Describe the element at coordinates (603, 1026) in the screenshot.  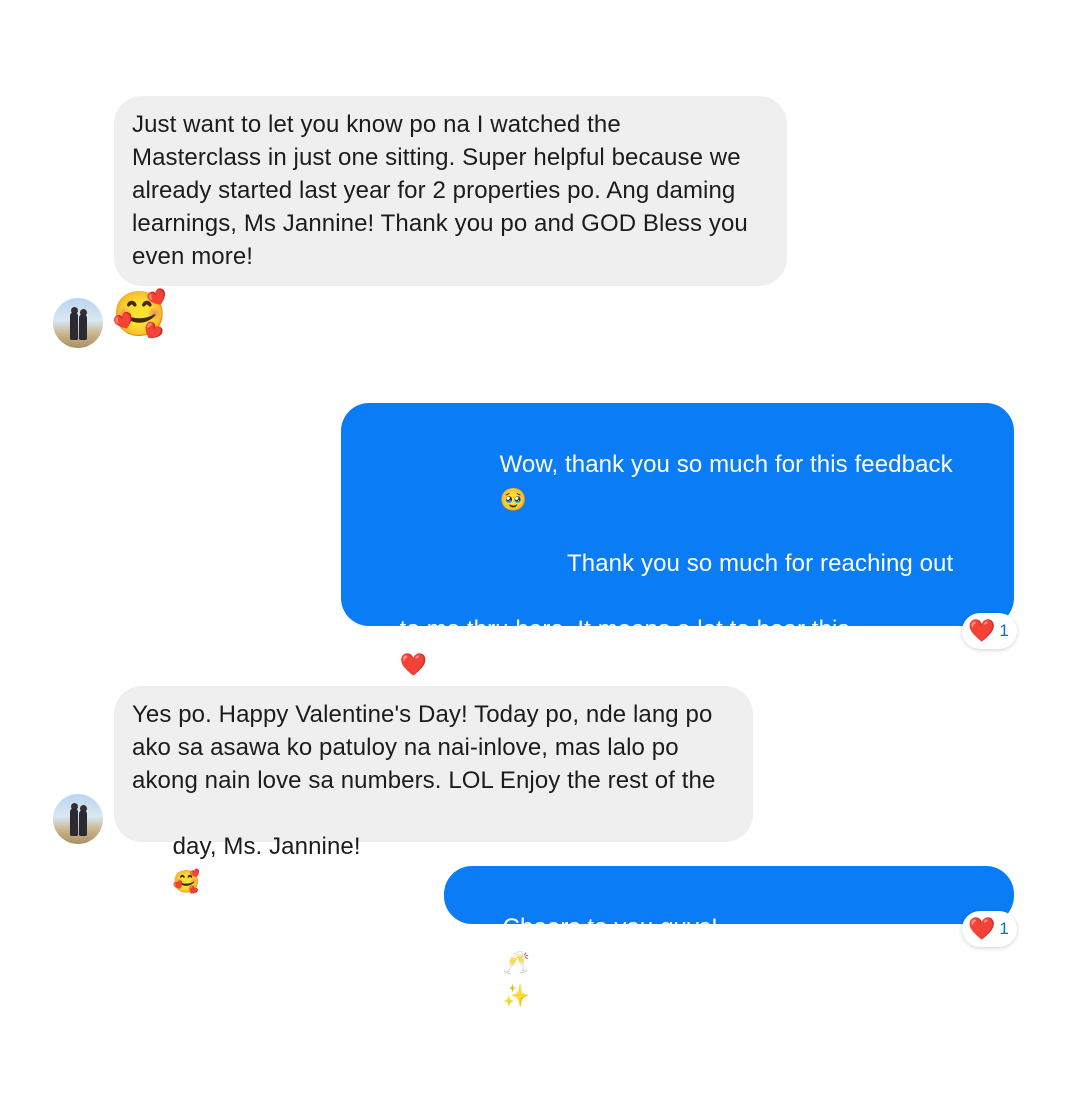
I see `message-text-line: Enjoy your day too` at that location.